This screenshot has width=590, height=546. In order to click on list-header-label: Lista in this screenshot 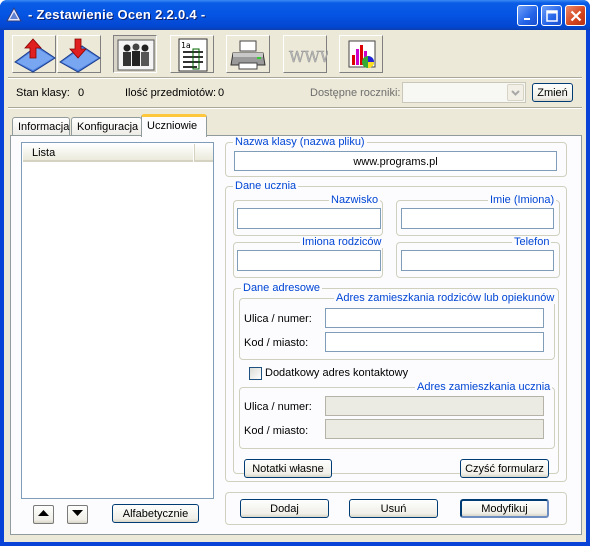, I will do `click(44, 153)`.